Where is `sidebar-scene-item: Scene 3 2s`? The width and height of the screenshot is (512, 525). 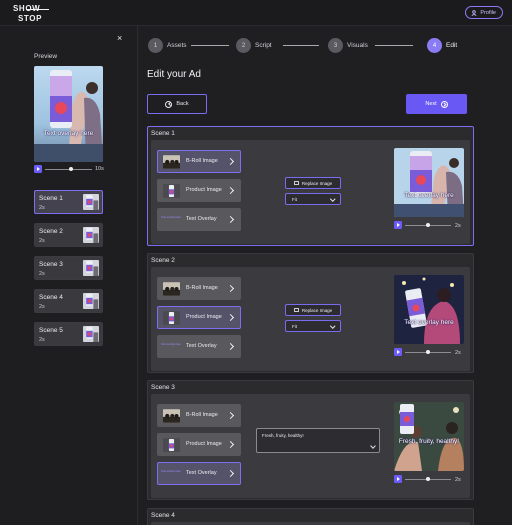
sidebar-scene-item: Scene 3 2s is located at coordinates (68, 268).